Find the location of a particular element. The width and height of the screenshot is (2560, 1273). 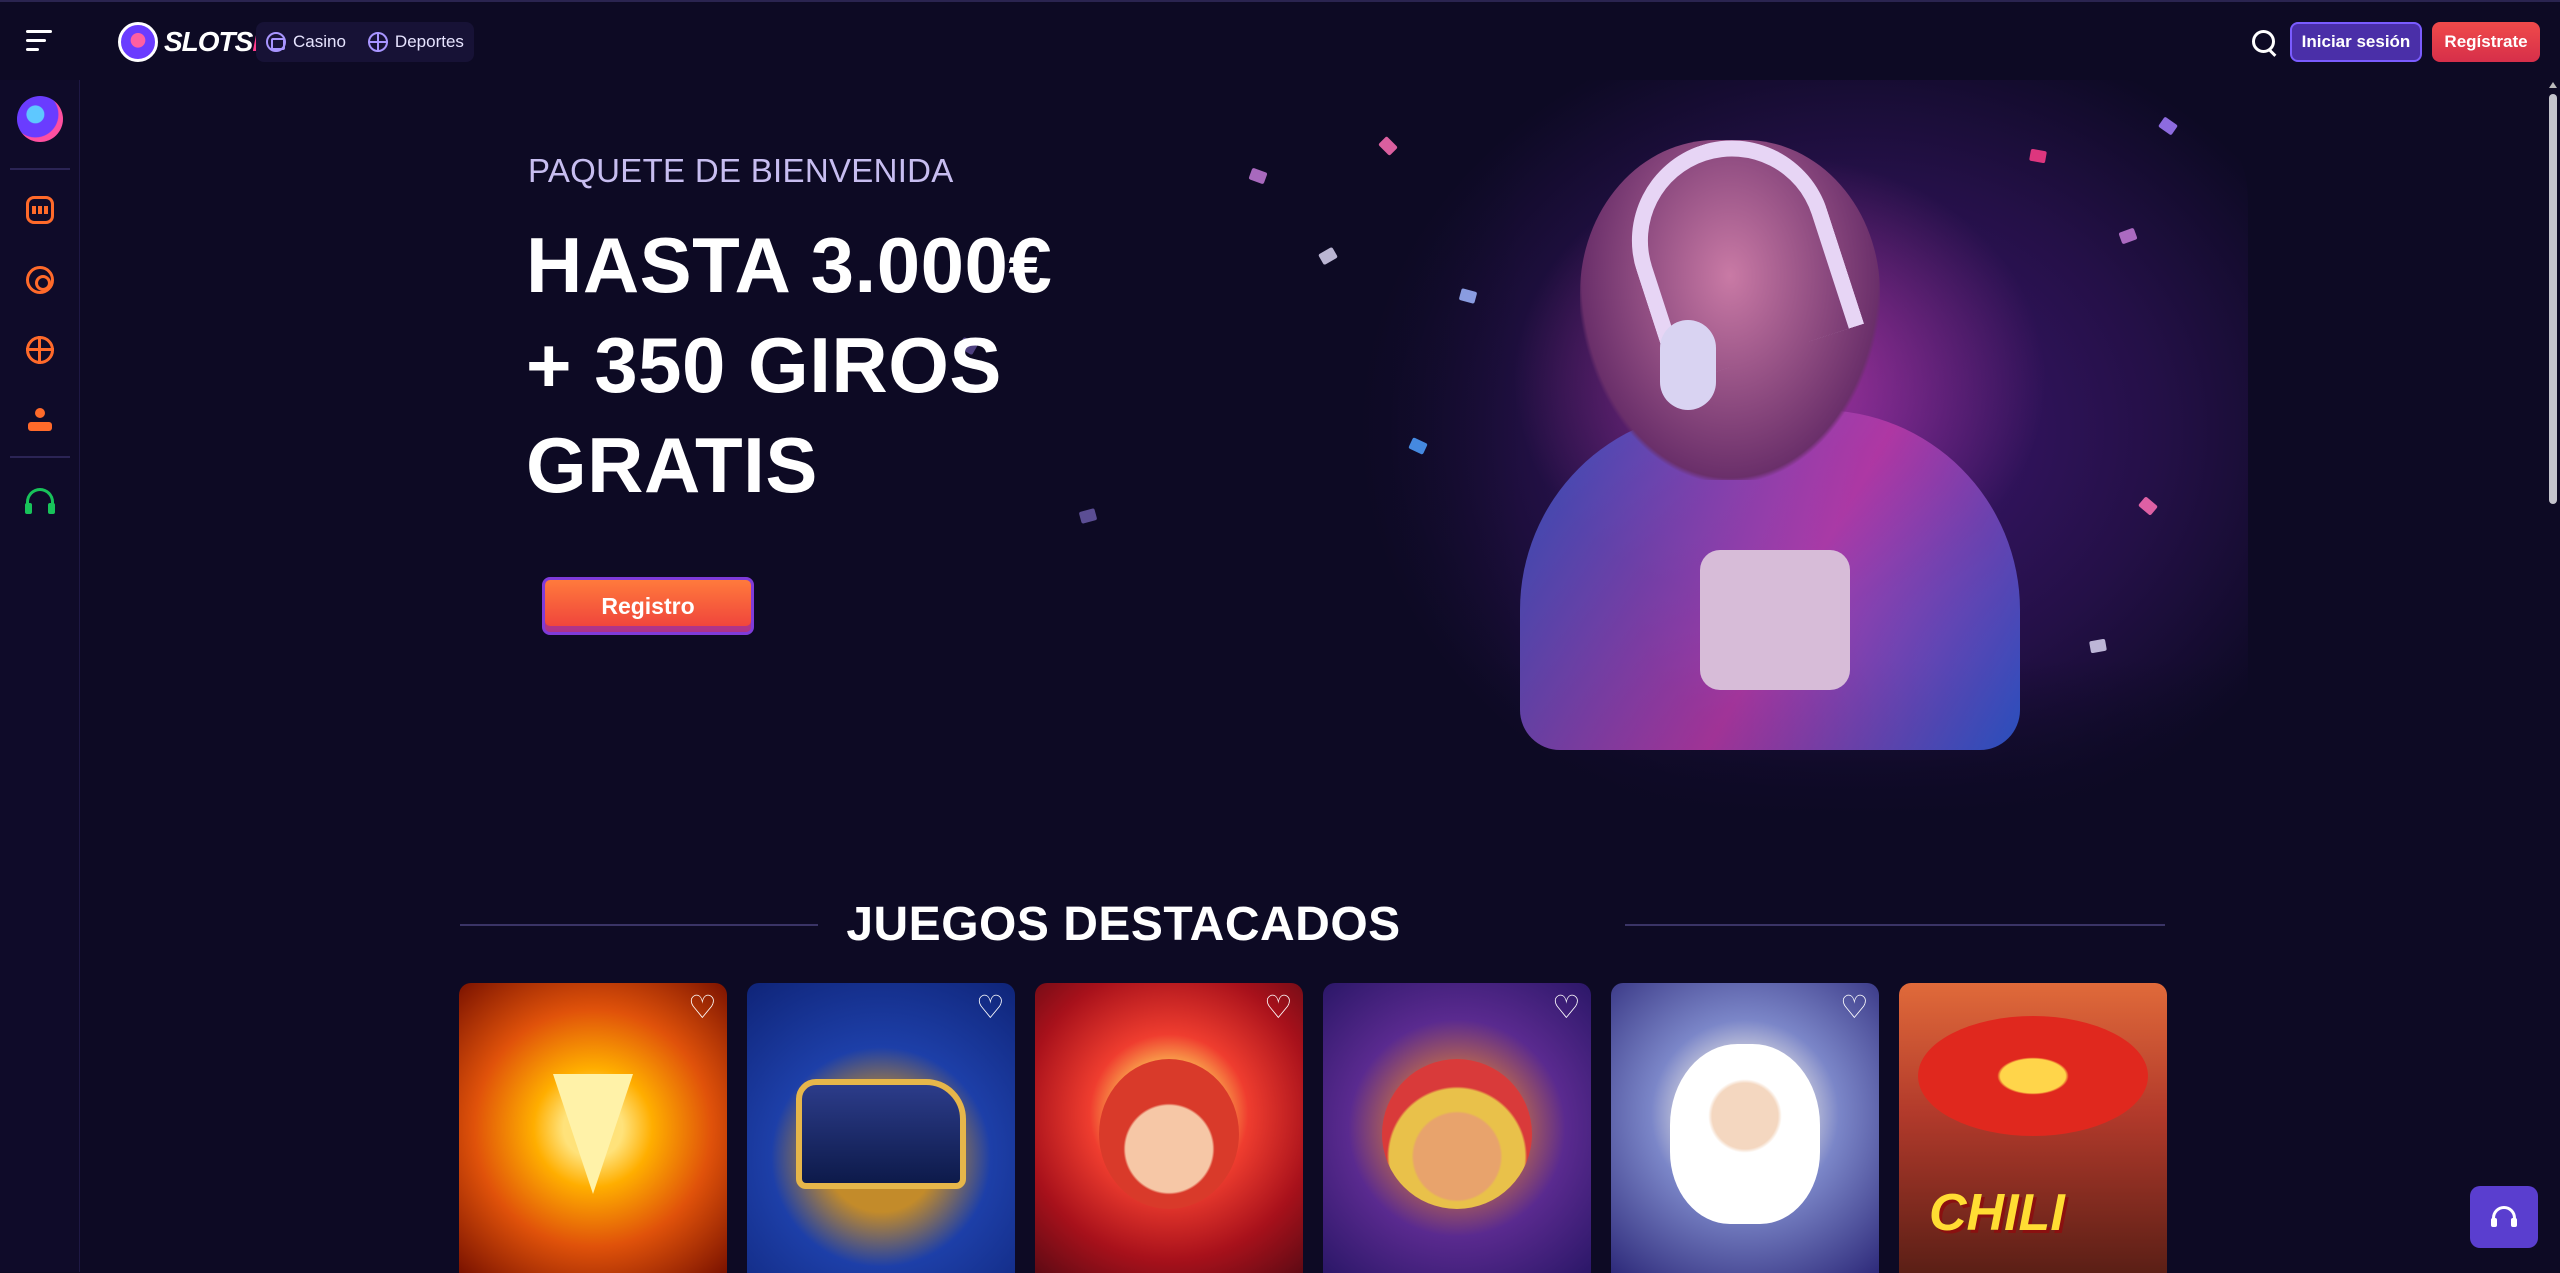

joystick-icon is located at coordinates (40, 420).